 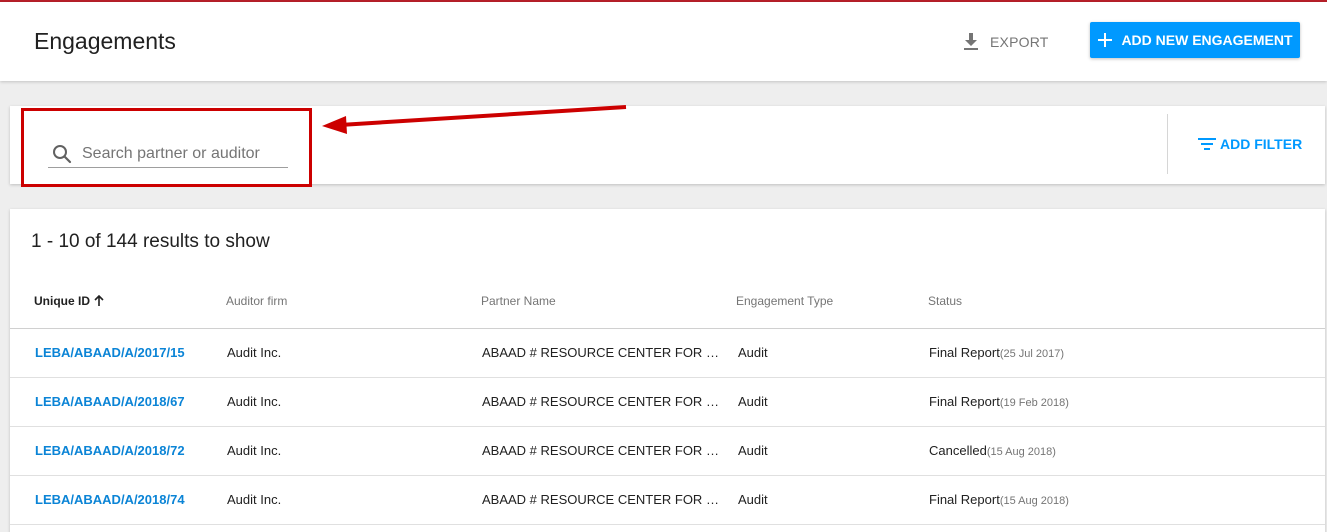 I want to click on status-text: Cancelled, so click(x=958, y=450).